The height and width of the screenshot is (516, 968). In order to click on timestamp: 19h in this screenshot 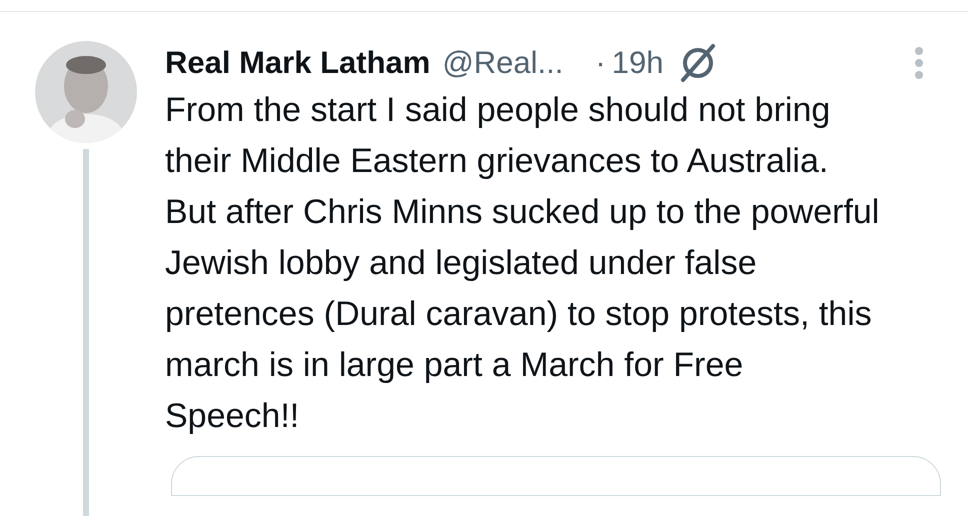, I will do `click(638, 63)`.